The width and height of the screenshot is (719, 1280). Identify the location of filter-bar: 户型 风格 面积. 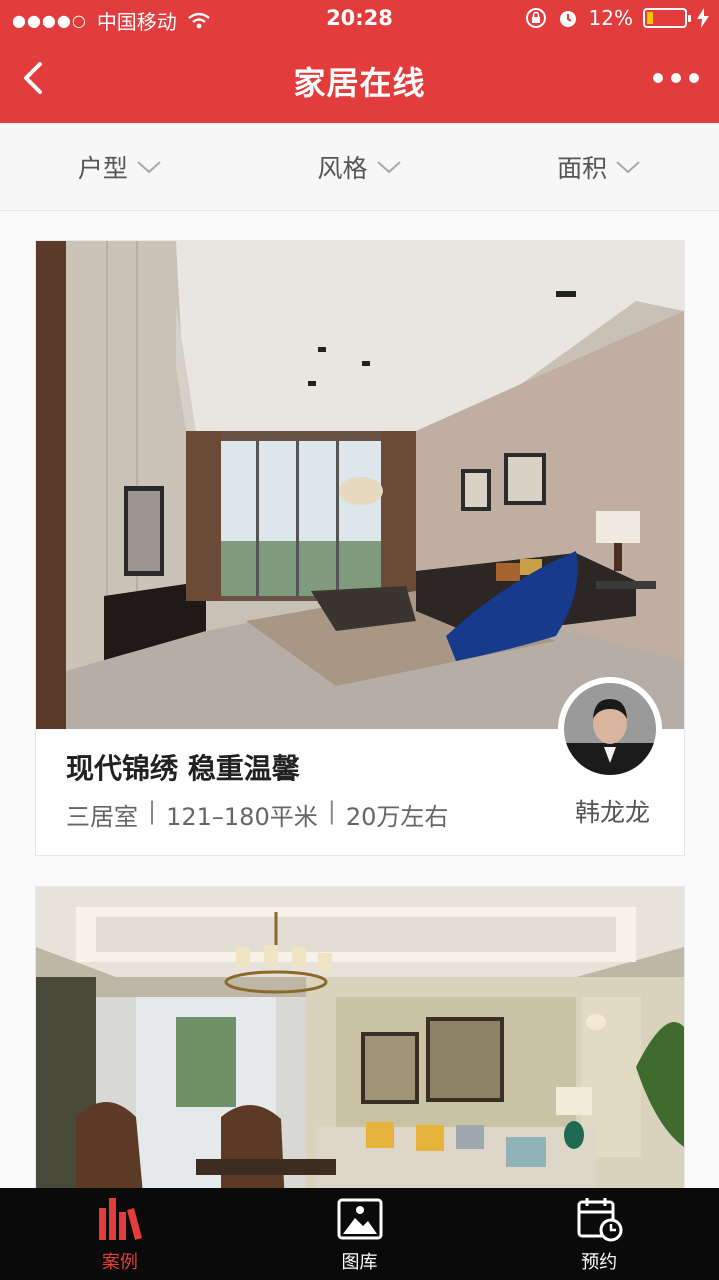
(359, 167).